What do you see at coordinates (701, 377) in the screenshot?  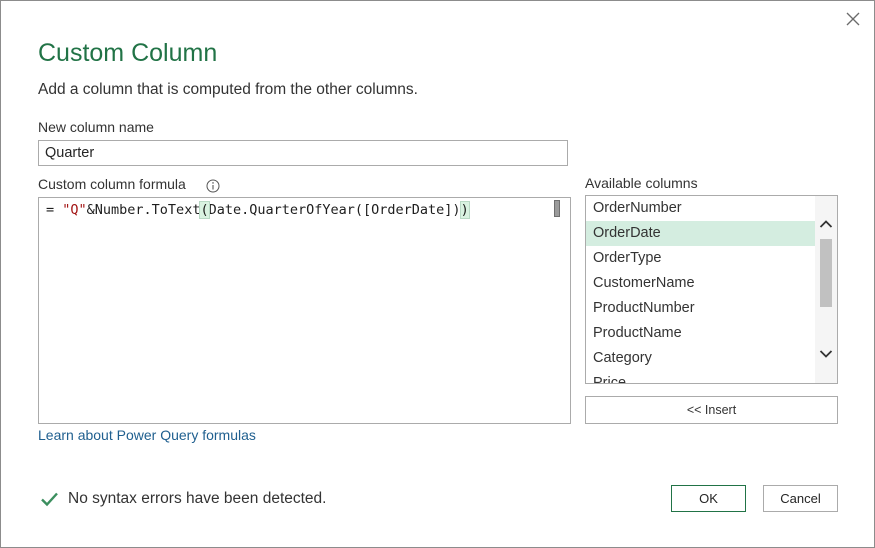 I see `column-item-price: Price` at bounding box center [701, 377].